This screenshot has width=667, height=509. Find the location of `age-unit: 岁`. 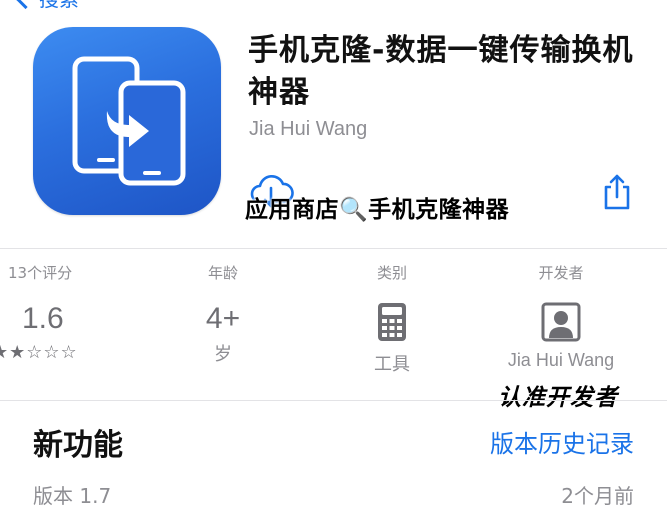

age-unit: 岁 is located at coordinates (223, 354).